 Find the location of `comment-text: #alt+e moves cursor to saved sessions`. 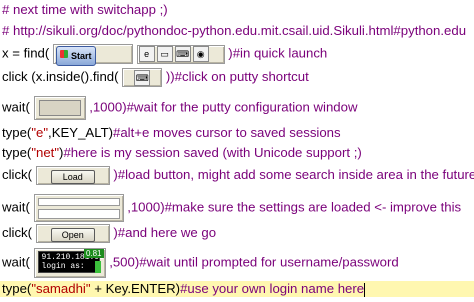

comment-text: #alt+e moves cursor to saved sessions is located at coordinates (227, 132).